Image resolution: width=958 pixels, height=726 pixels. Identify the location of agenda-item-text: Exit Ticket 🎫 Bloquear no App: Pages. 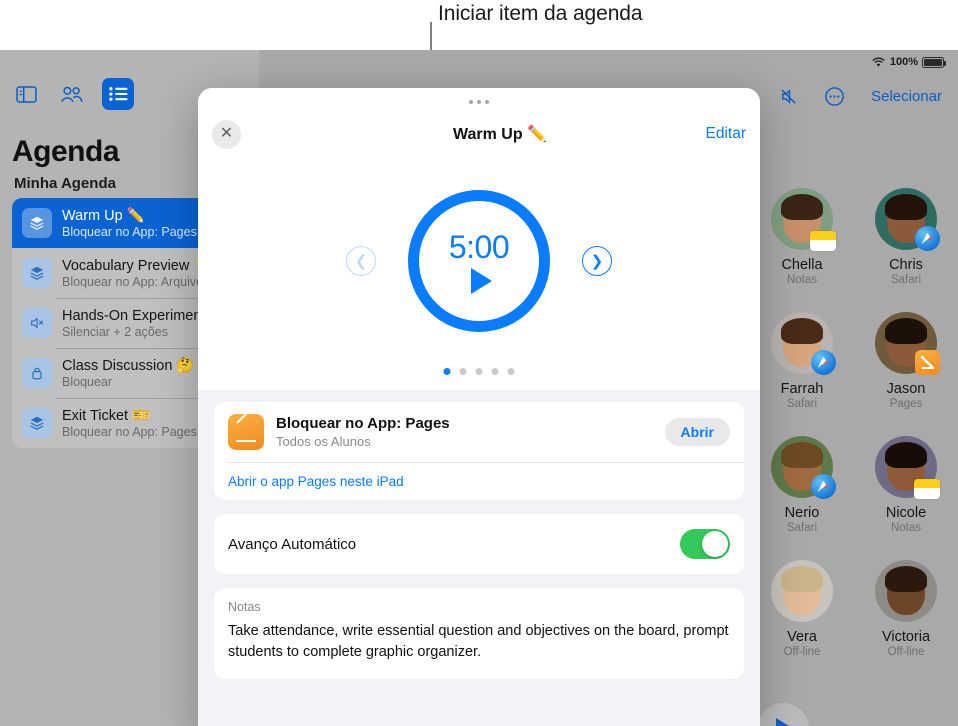
(129, 423).